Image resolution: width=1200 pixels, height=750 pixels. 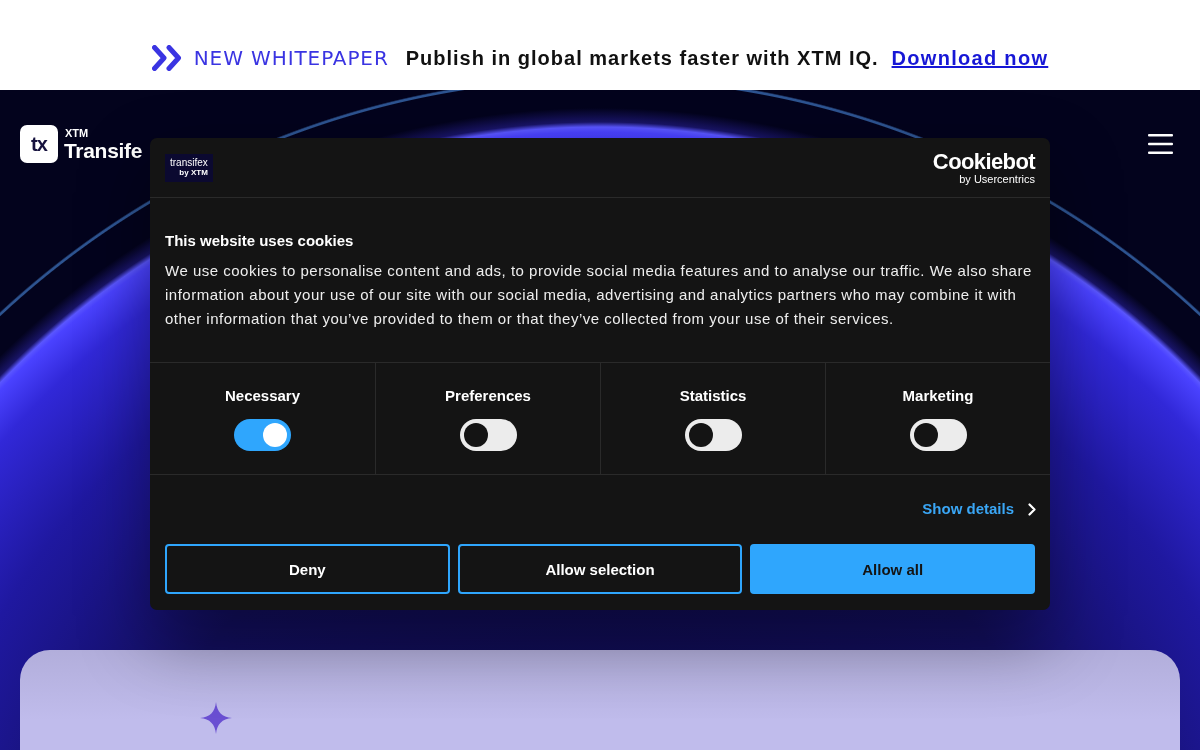 What do you see at coordinates (189, 163) in the screenshot?
I see `partner-logo-name: transifex` at bounding box center [189, 163].